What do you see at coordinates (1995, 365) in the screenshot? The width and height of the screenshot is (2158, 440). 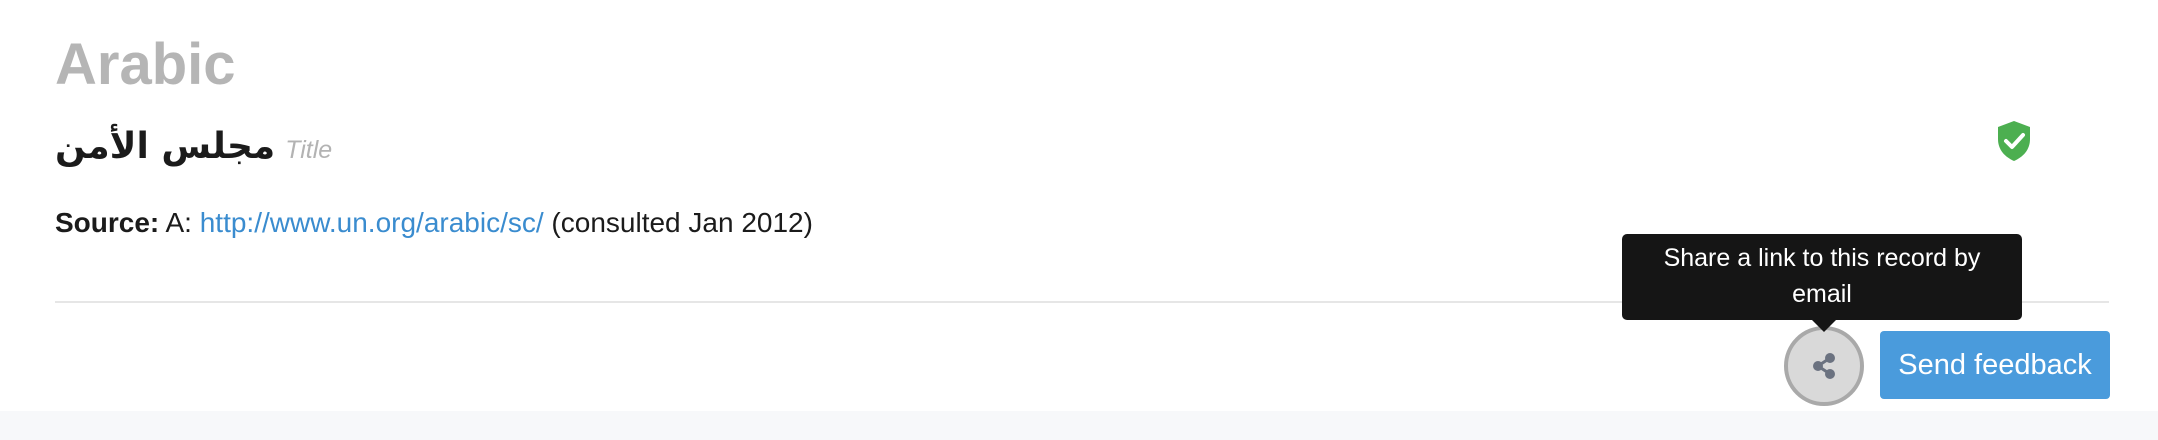 I see `send-feedback-button: Send feedback` at bounding box center [1995, 365].